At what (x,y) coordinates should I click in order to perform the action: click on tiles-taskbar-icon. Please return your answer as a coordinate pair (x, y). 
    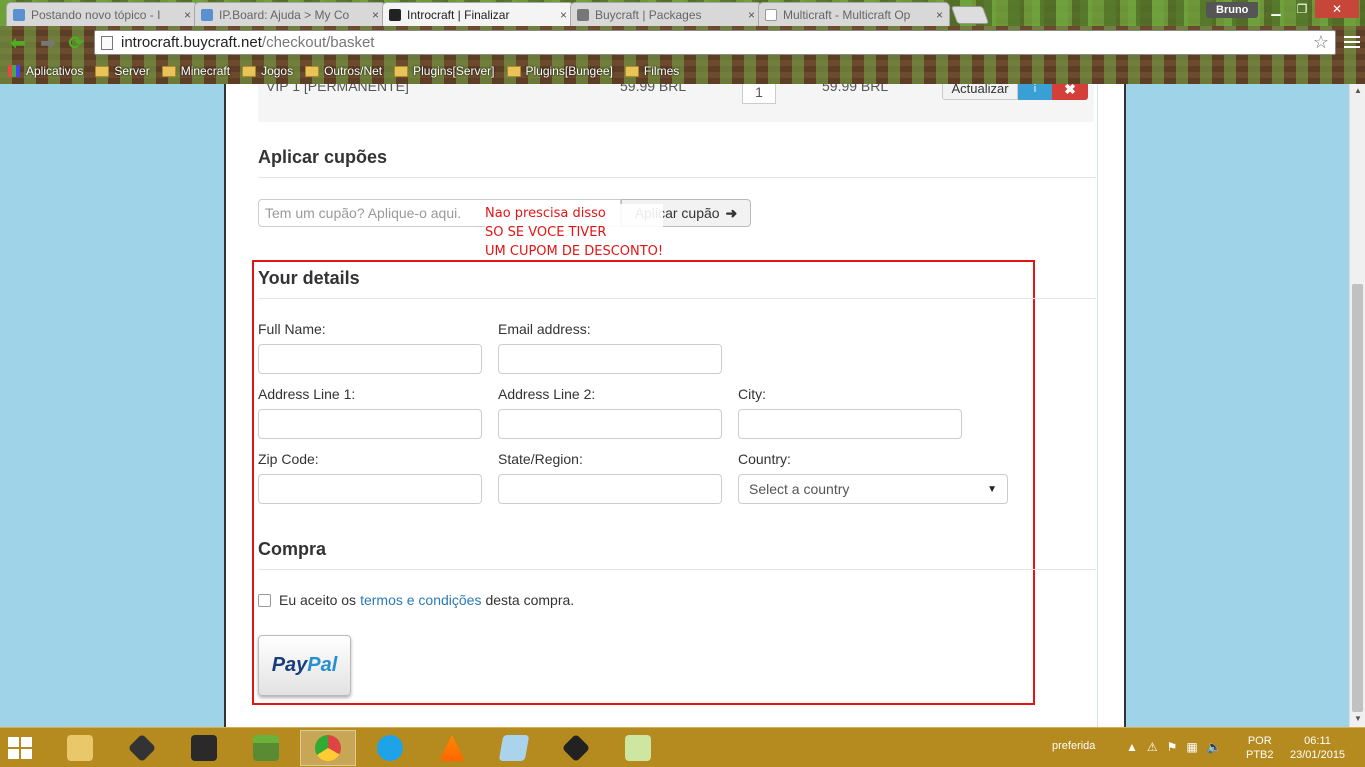
    Looking at the image, I should click on (576, 748).